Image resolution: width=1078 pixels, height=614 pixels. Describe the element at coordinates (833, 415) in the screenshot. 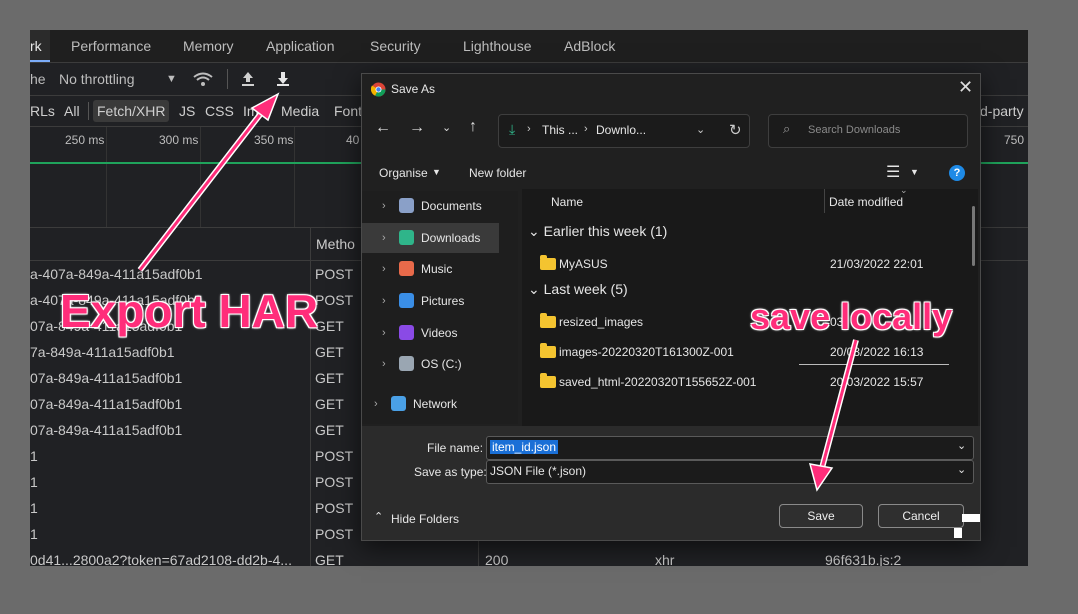

I see `save-arrow` at that location.